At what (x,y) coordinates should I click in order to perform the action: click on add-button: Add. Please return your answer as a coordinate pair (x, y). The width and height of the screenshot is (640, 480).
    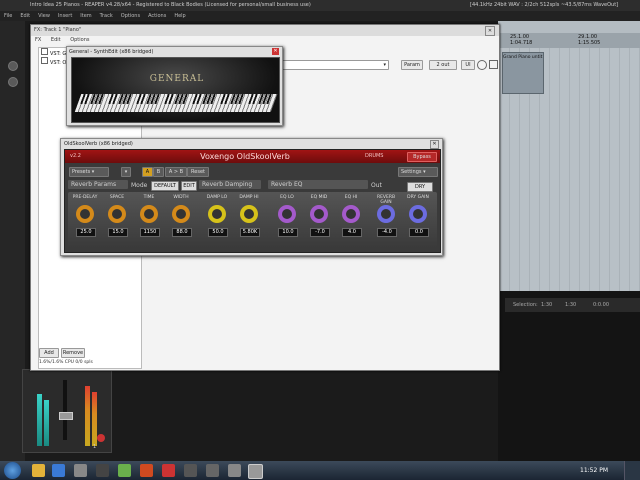
    Looking at the image, I should click on (49, 353).